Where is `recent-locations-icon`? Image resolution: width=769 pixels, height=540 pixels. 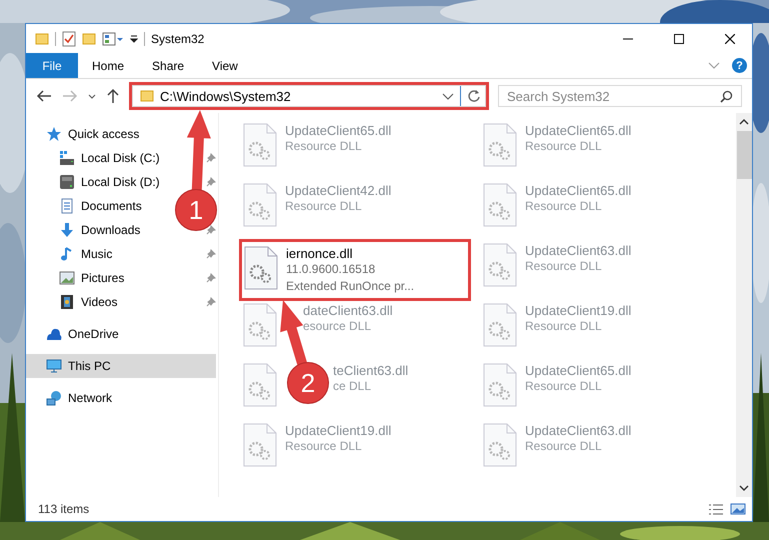 recent-locations-icon is located at coordinates (92, 96).